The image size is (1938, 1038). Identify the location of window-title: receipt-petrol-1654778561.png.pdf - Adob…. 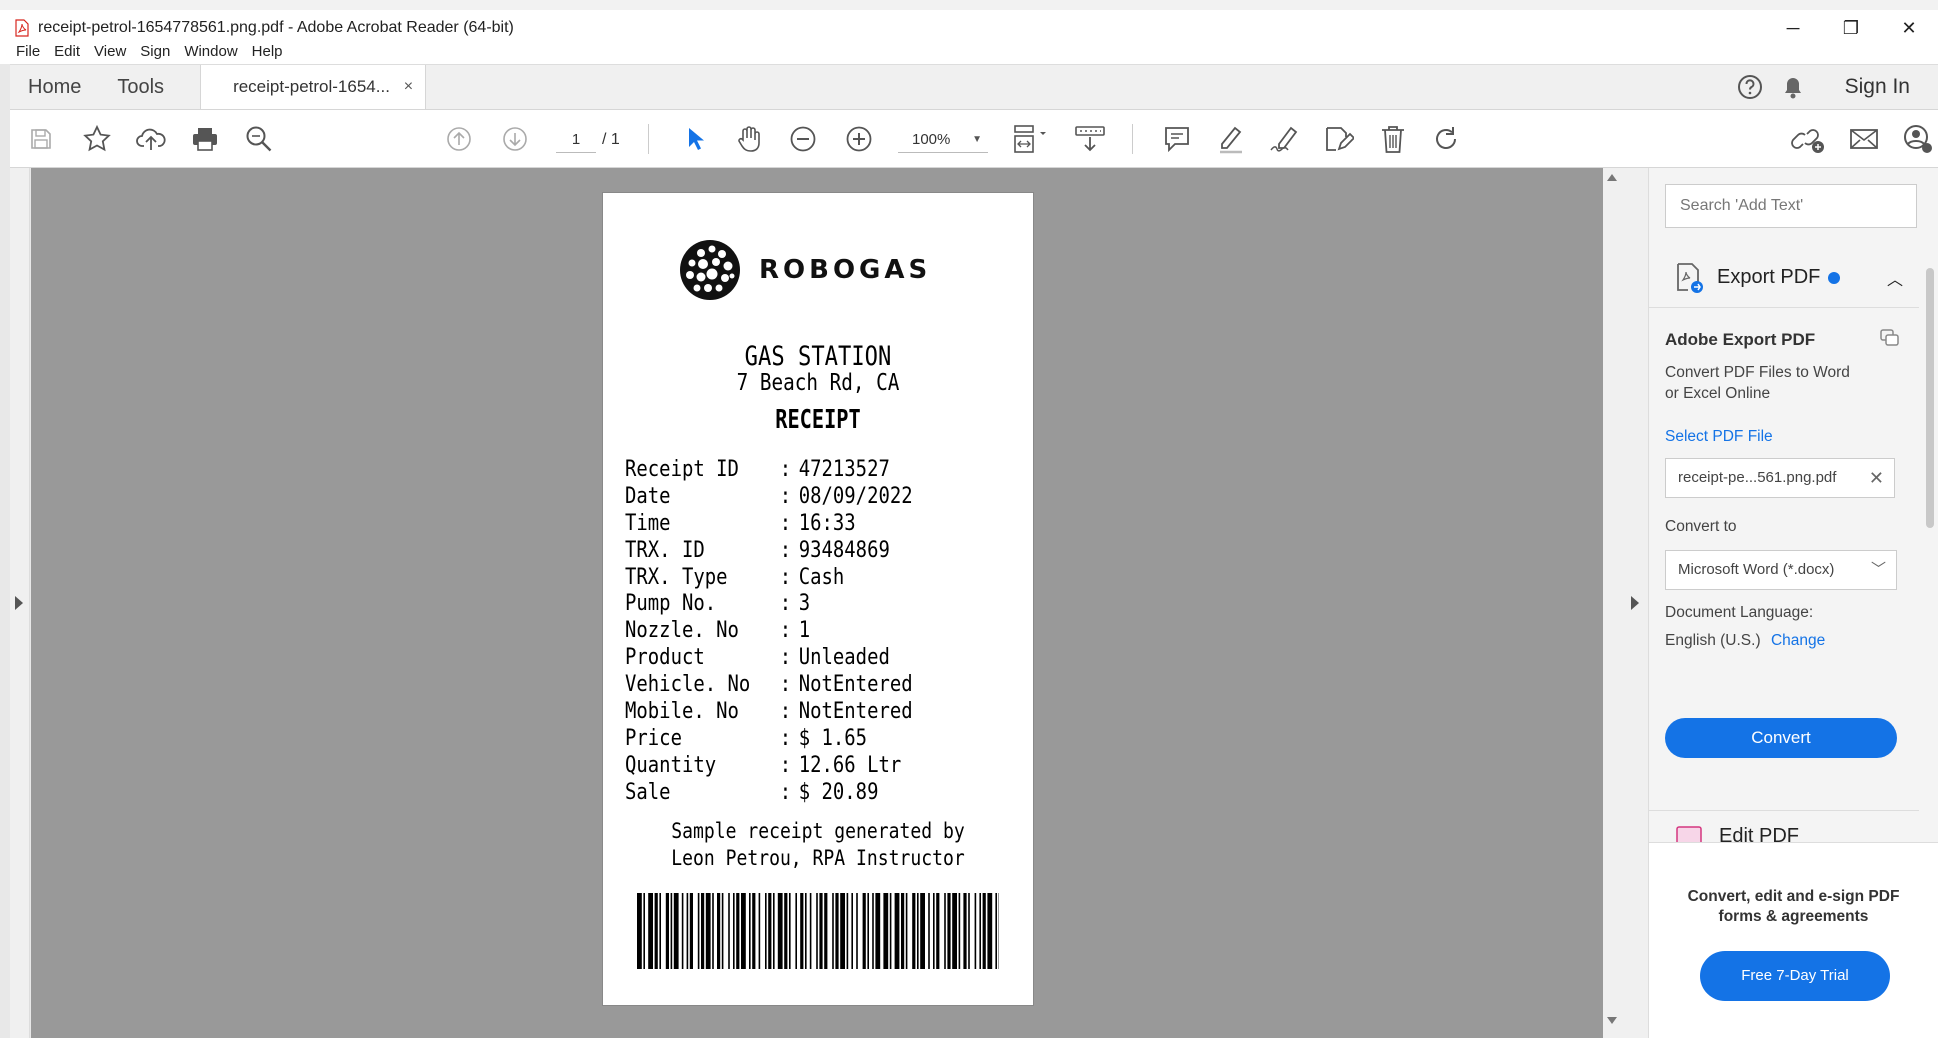
(276, 27).